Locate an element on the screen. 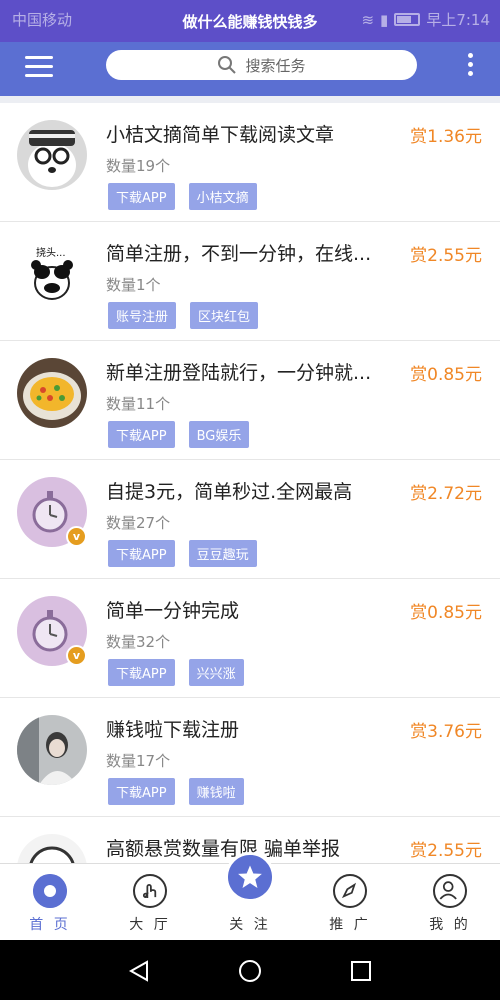 Image resolution: width=500 pixels, height=1000 pixels. tab-label: 推 广 is located at coordinates (350, 925).